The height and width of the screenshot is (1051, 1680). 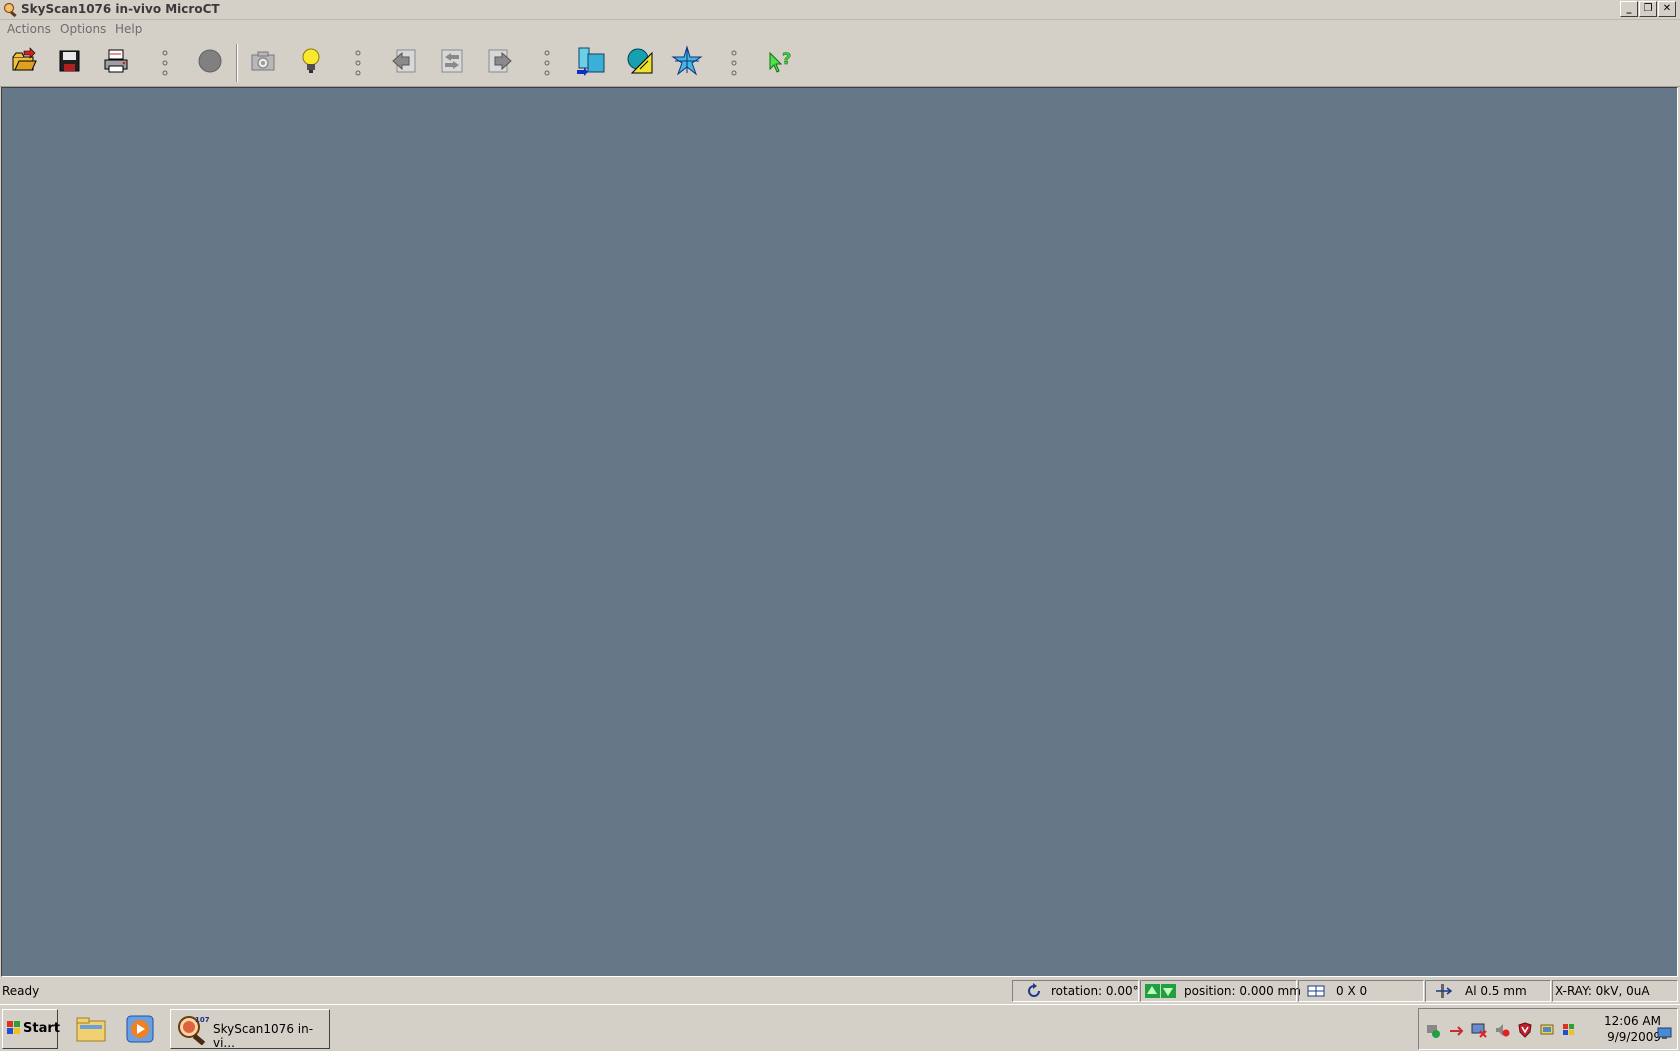 What do you see at coordinates (840, 30) in the screenshot?
I see `menu-bar: Actions Options Help` at bounding box center [840, 30].